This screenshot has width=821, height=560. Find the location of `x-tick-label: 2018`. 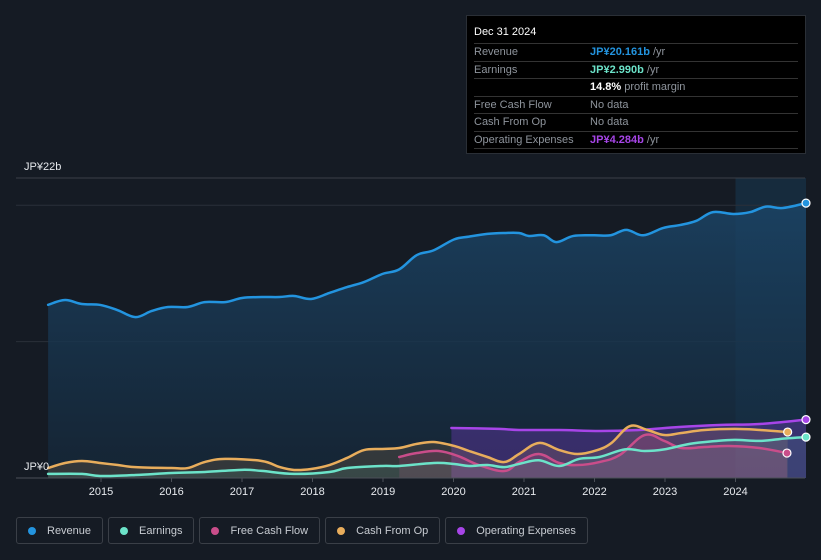

x-tick-label: 2018 is located at coordinates (312, 492).